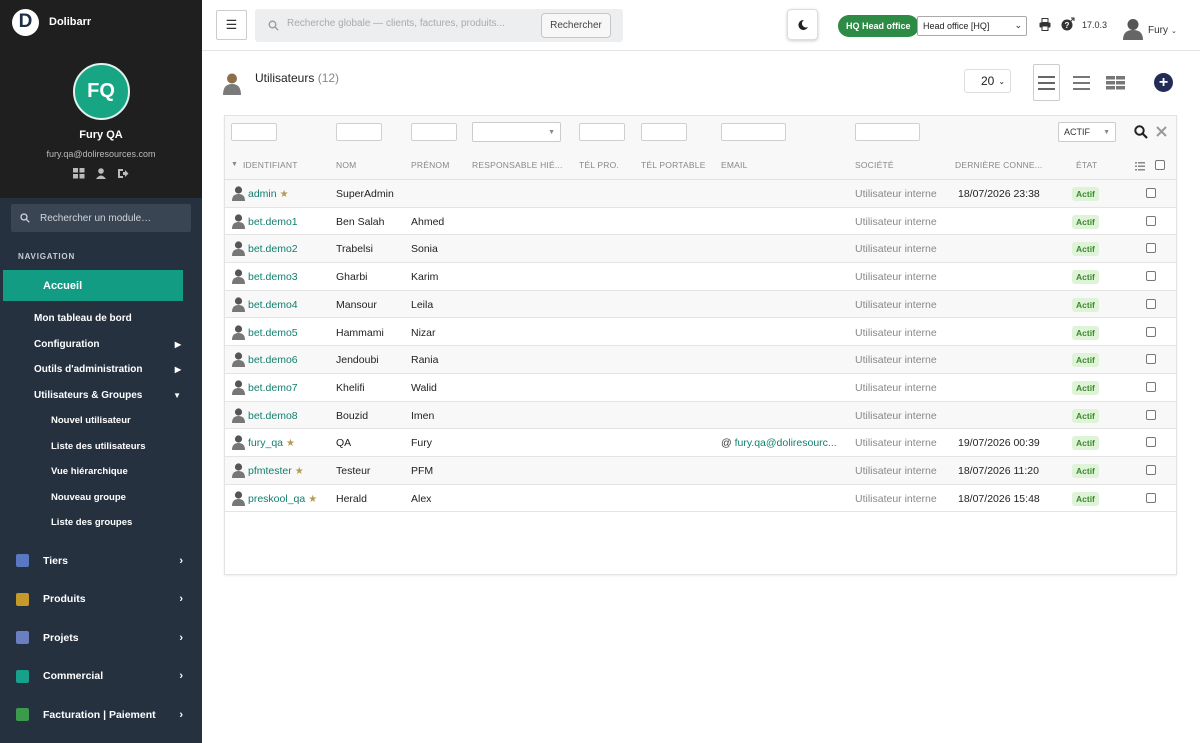 The height and width of the screenshot is (743, 1200). What do you see at coordinates (254, 132) in the screenshot?
I see `filter-login-input` at bounding box center [254, 132].